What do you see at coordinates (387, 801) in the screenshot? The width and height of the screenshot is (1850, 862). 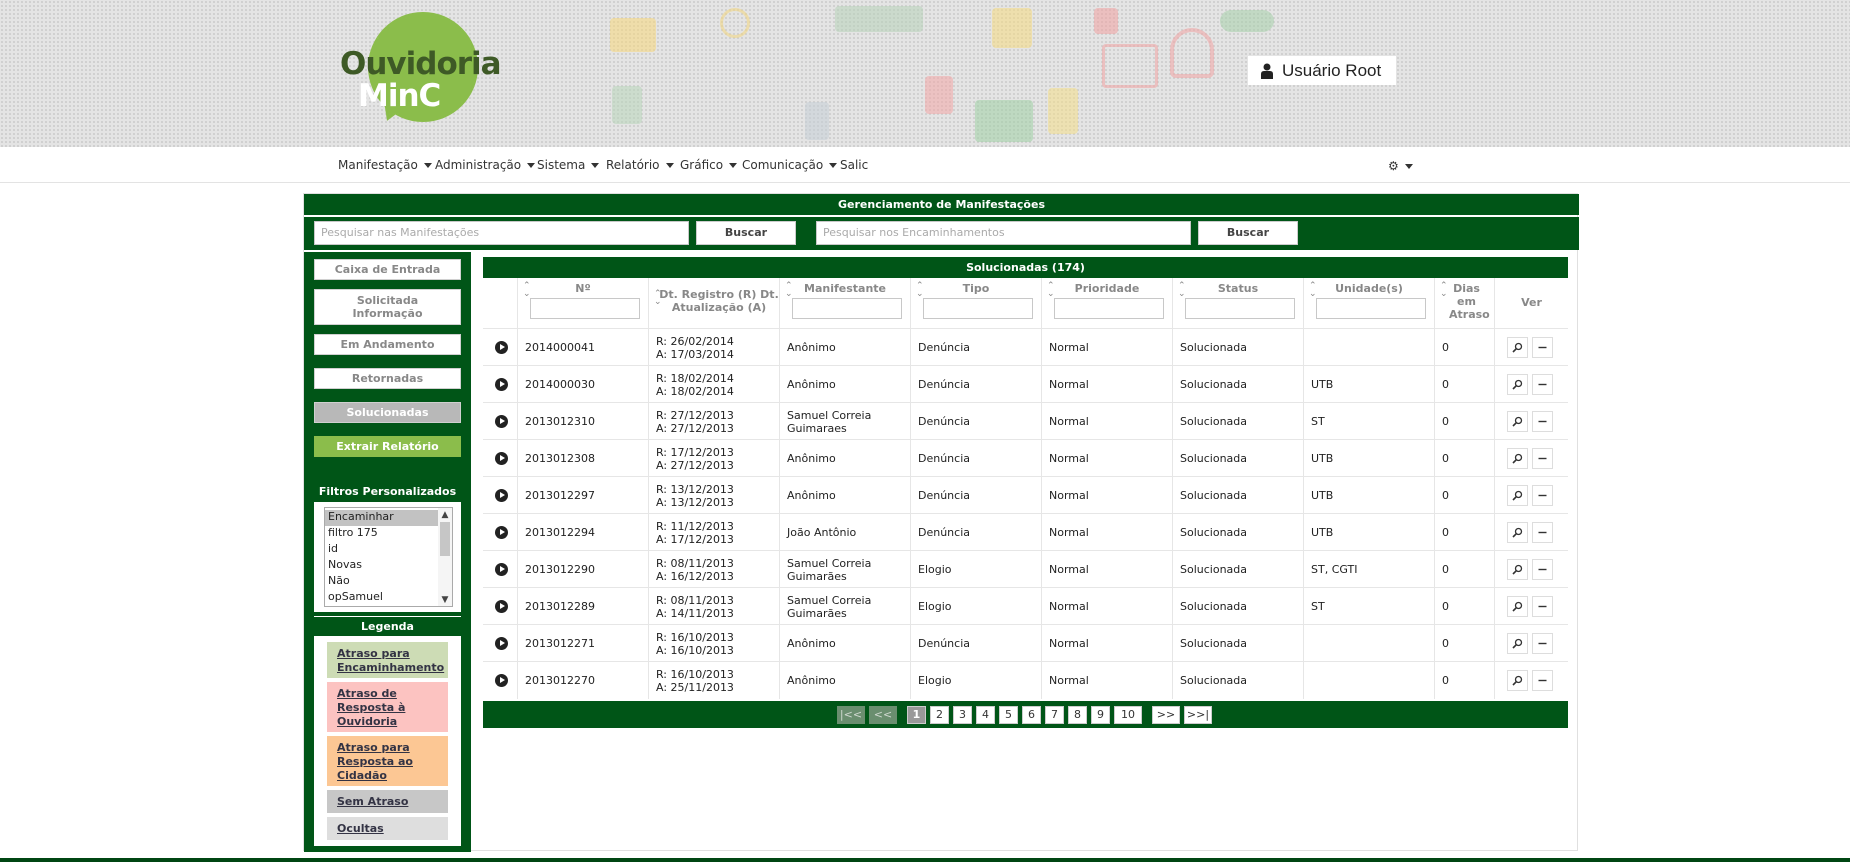 I see `legend-sem-atraso: Sem Atraso` at bounding box center [387, 801].